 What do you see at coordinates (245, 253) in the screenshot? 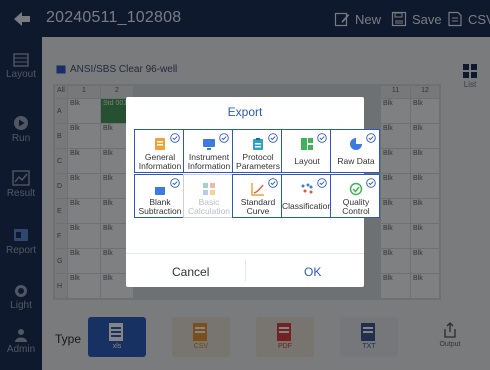
I see `dialog-divider` at bounding box center [245, 253].